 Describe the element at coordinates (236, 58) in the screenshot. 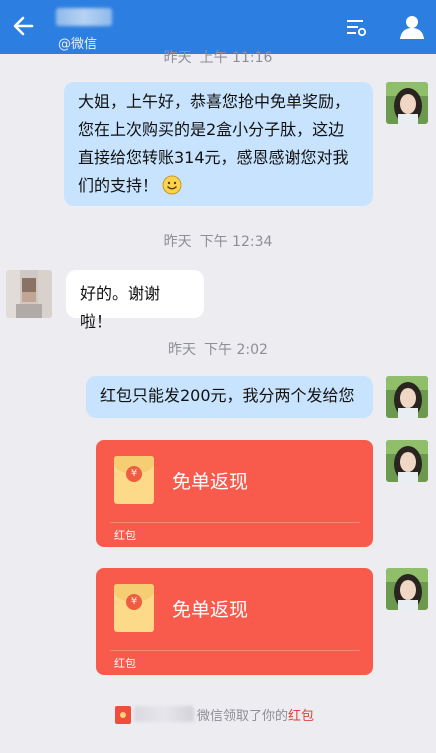

I see `timestamp-time: 上午 11:16` at that location.